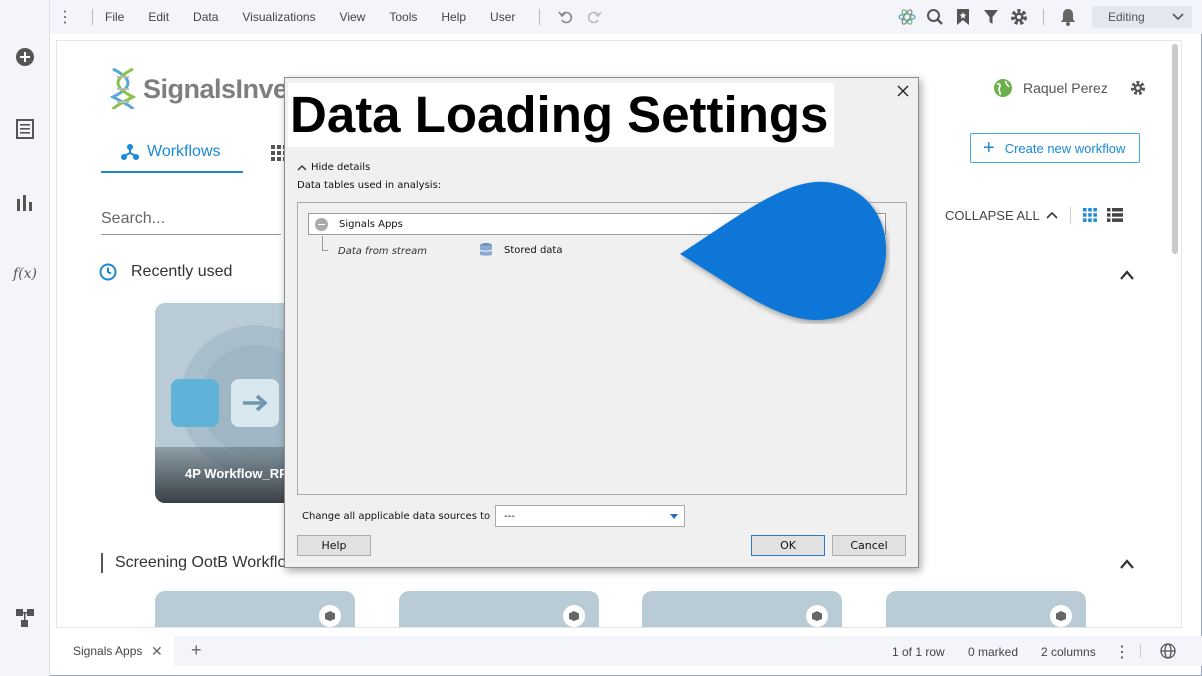 The width and height of the screenshot is (1202, 676). I want to click on left-rail: f(x), so click(25, 338).